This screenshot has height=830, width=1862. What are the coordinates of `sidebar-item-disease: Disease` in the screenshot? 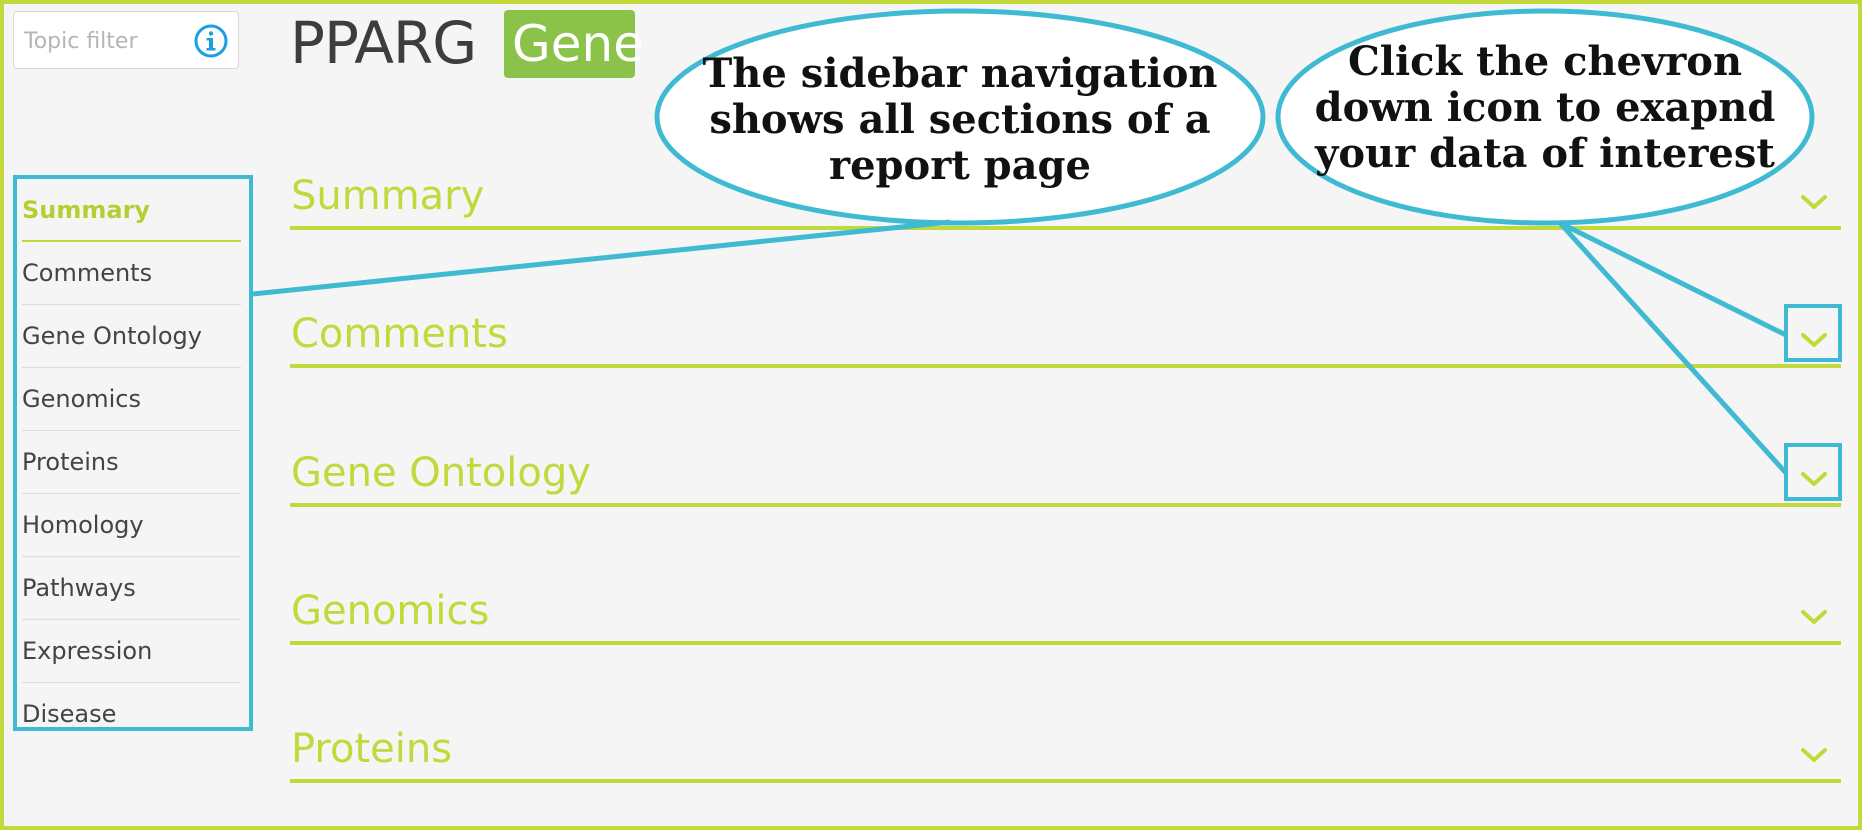 It's located at (131, 714).